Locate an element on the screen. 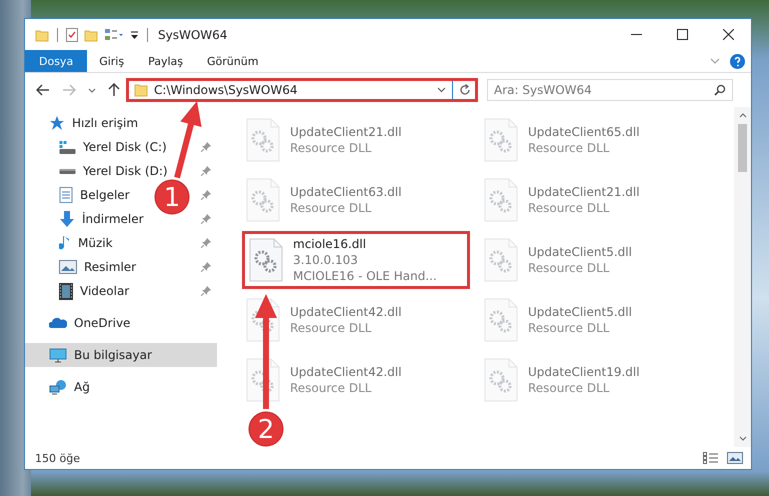 The width and height of the screenshot is (769, 496). file-tile: UpdateClient19.dll Resource DLL is located at coordinates (594, 380).